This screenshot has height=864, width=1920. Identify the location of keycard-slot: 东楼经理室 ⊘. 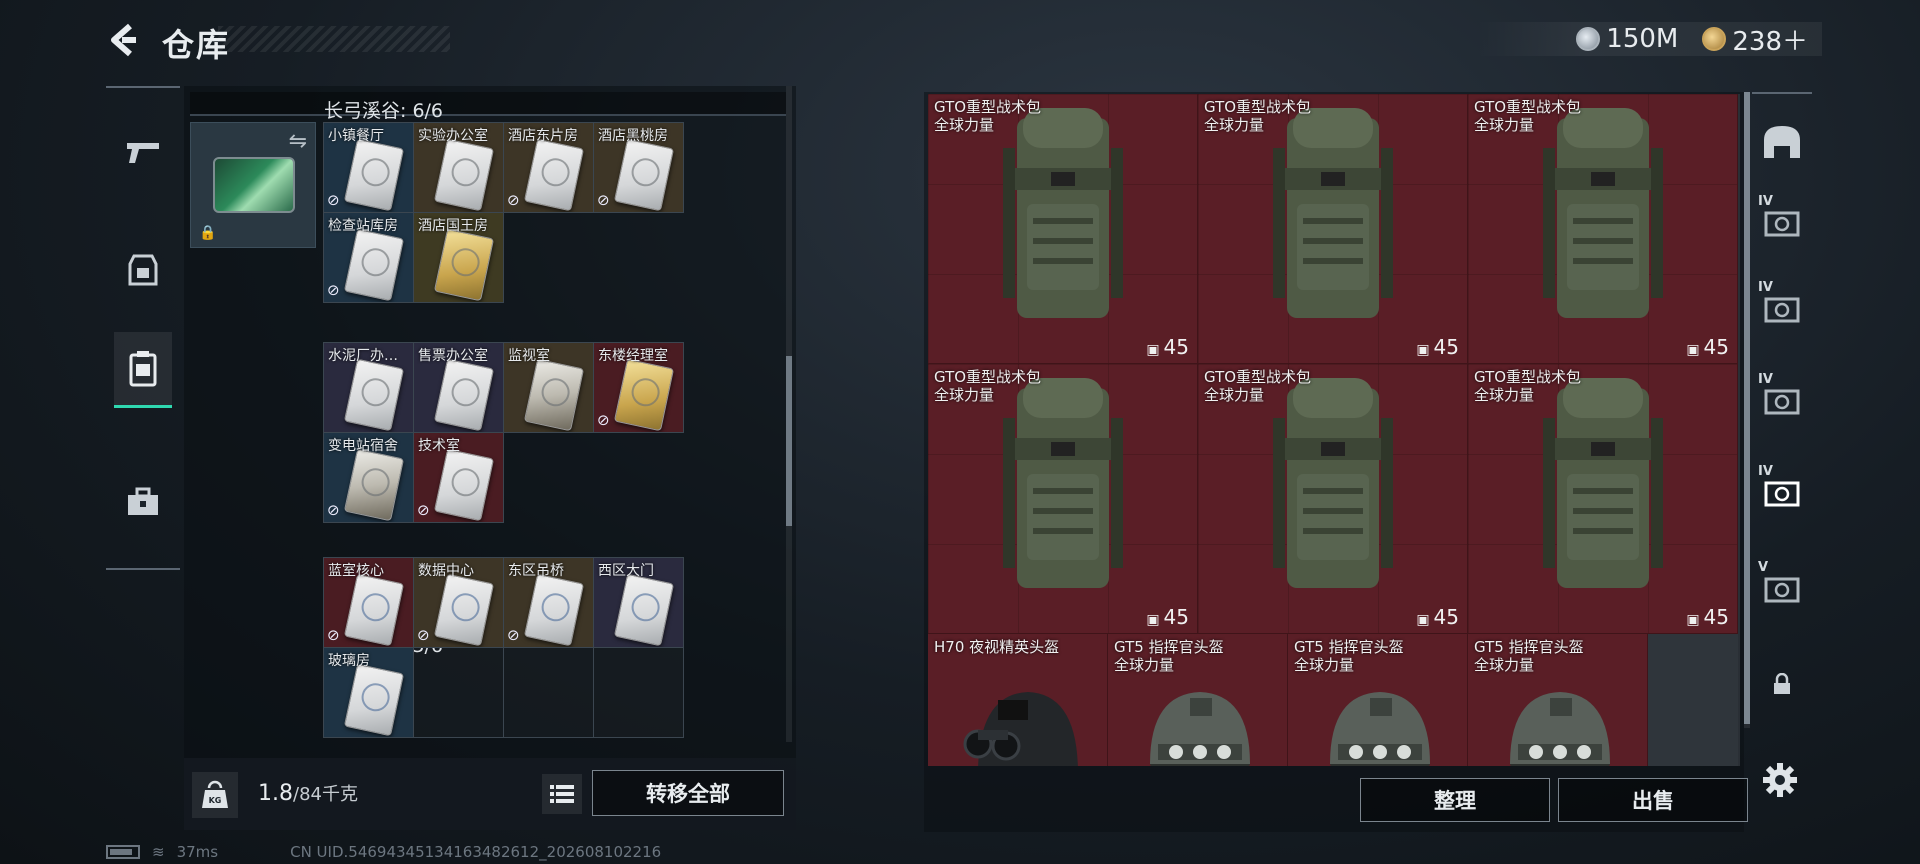
(639, 388).